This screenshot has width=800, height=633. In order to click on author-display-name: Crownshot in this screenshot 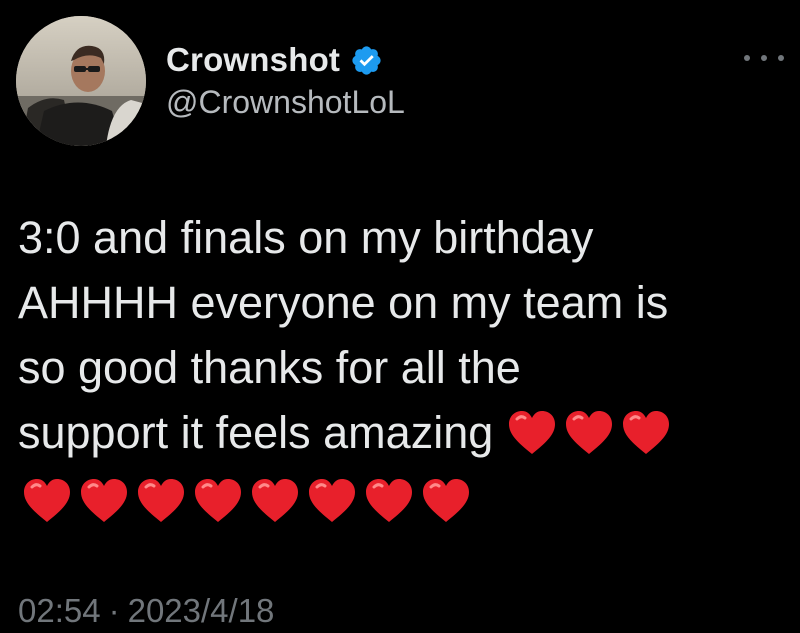, I will do `click(253, 60)`.